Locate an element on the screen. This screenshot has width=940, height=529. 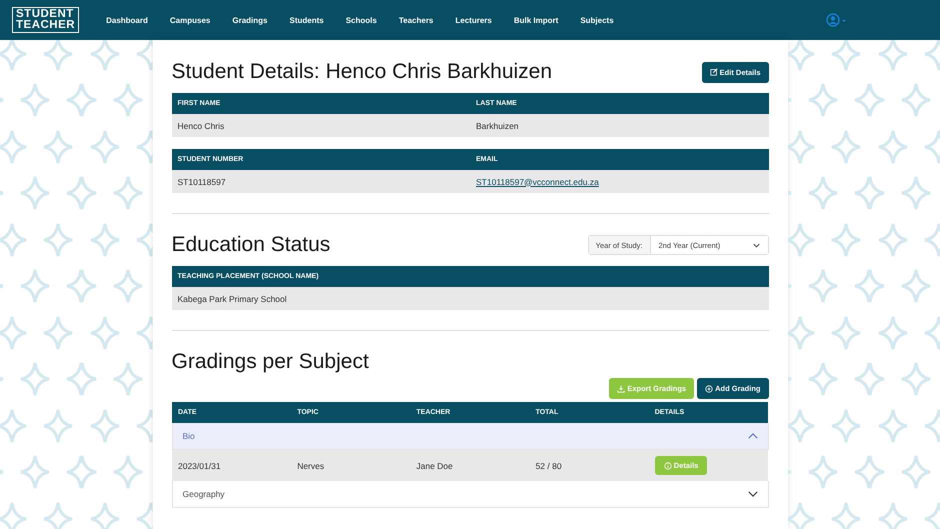
plus-circle-icon is located at coordinates (709, 388).